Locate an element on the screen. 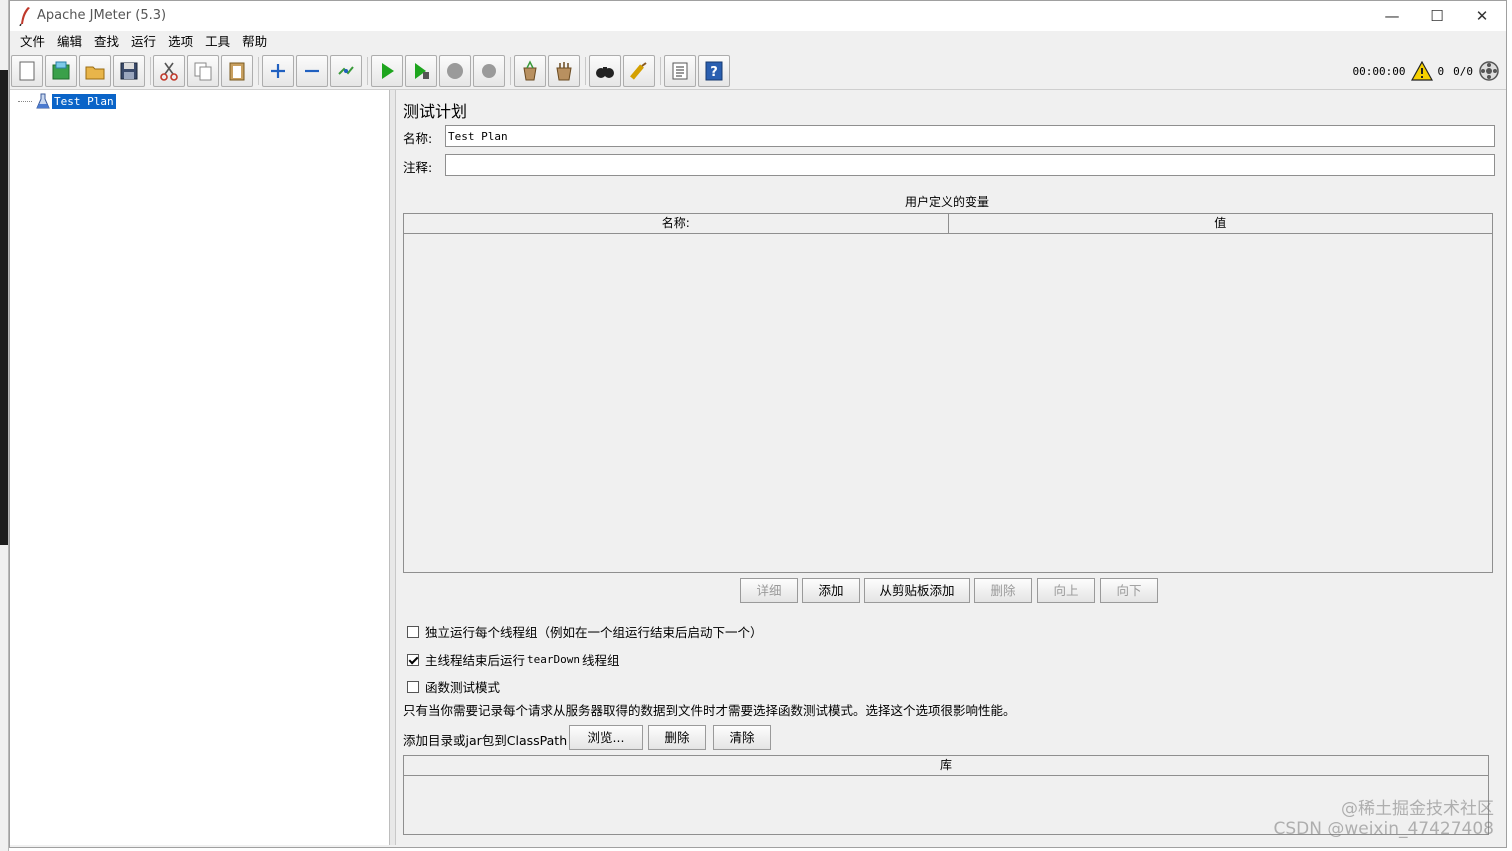 The height and width of the screenshot is (851, 1512). table-header: 名称: 值 is located at coordinates (948, 224).